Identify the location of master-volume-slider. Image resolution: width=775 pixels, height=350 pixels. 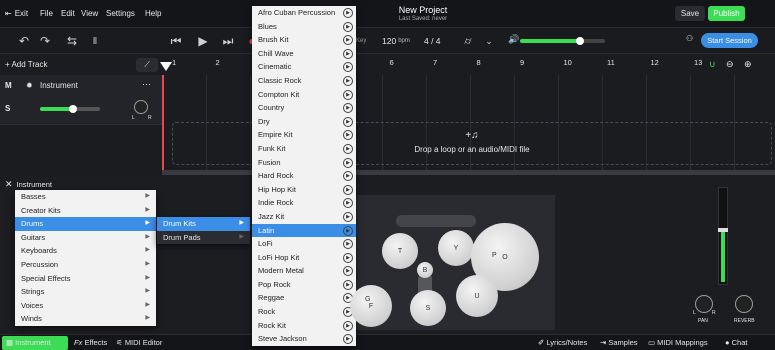
(562, 41).